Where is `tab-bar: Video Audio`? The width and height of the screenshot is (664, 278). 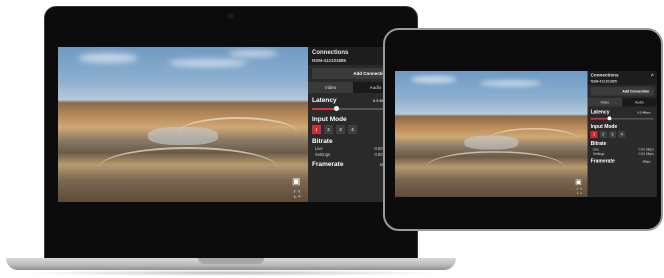 tab-bar: Video Audio is located at coordinates (622, 102).